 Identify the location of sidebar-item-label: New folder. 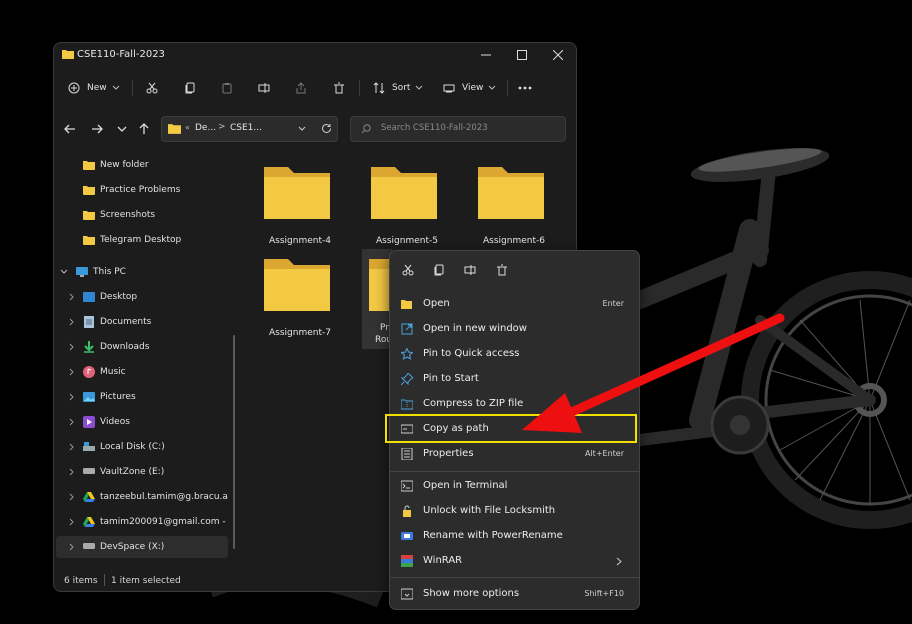
(124, 165).